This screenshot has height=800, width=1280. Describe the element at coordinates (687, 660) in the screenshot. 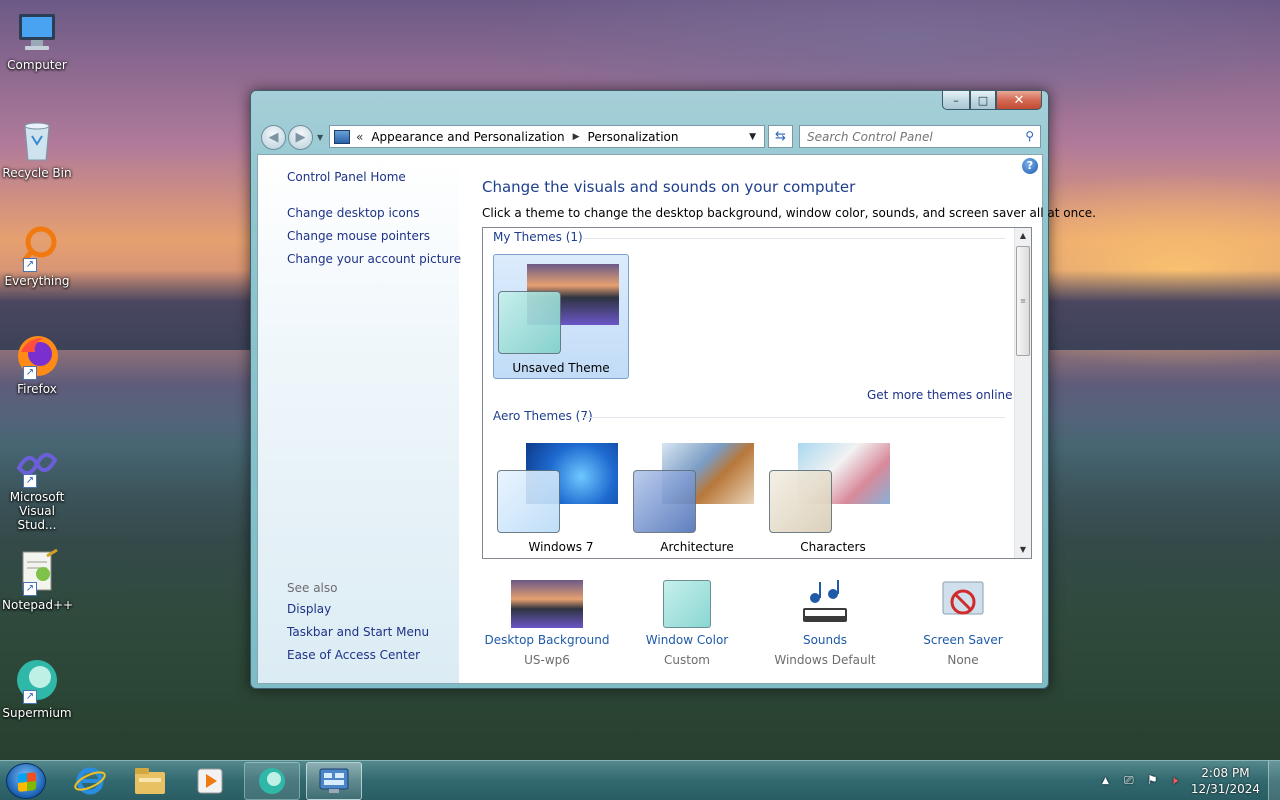

I see `window-color-value: Custom` at that location.